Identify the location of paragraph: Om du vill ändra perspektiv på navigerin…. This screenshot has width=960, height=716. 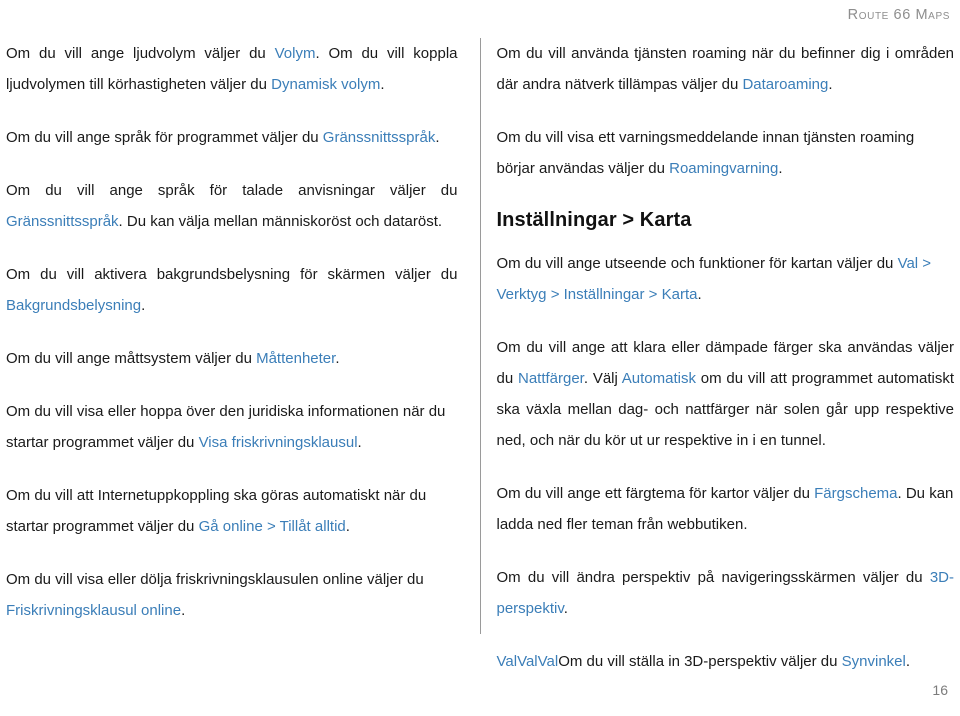
(726, 593).